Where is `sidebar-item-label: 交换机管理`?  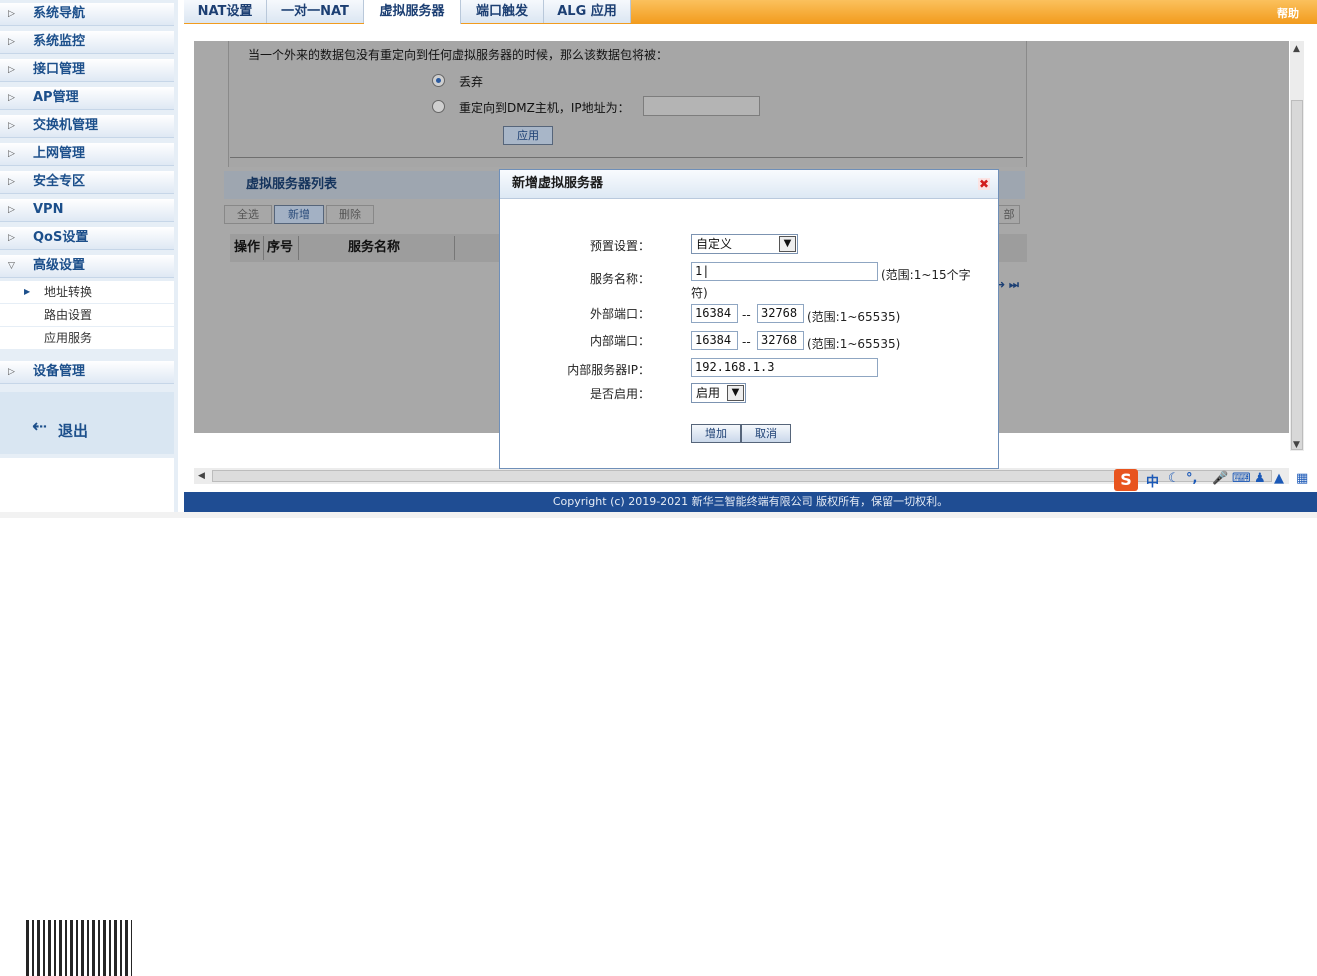 sidebar-item-label: 交换机管理 is located at coordinates (66, 125).